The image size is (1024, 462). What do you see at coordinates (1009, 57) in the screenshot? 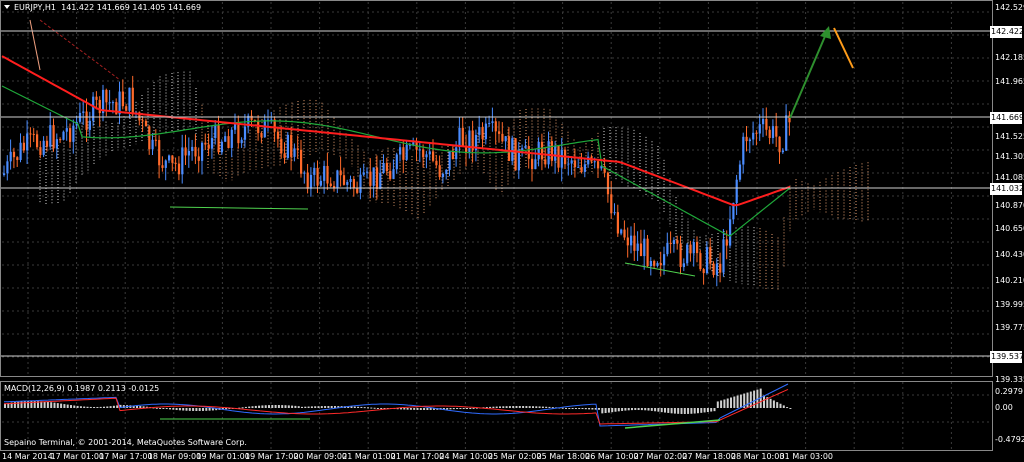
I see `price-label: 142.185` at bounding box center [1009, 57].